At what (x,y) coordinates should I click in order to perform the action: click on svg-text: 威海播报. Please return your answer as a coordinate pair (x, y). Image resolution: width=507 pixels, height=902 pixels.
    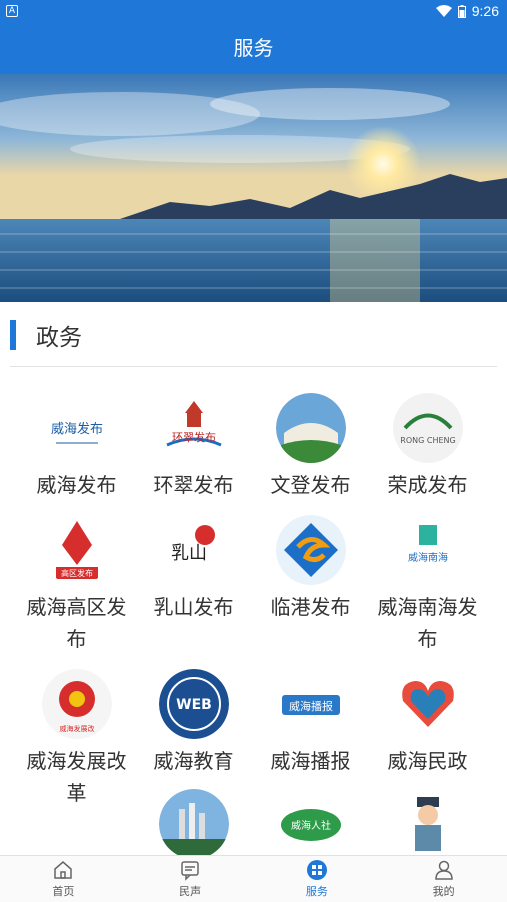
    Looking at the image, I should click on (311, 706).